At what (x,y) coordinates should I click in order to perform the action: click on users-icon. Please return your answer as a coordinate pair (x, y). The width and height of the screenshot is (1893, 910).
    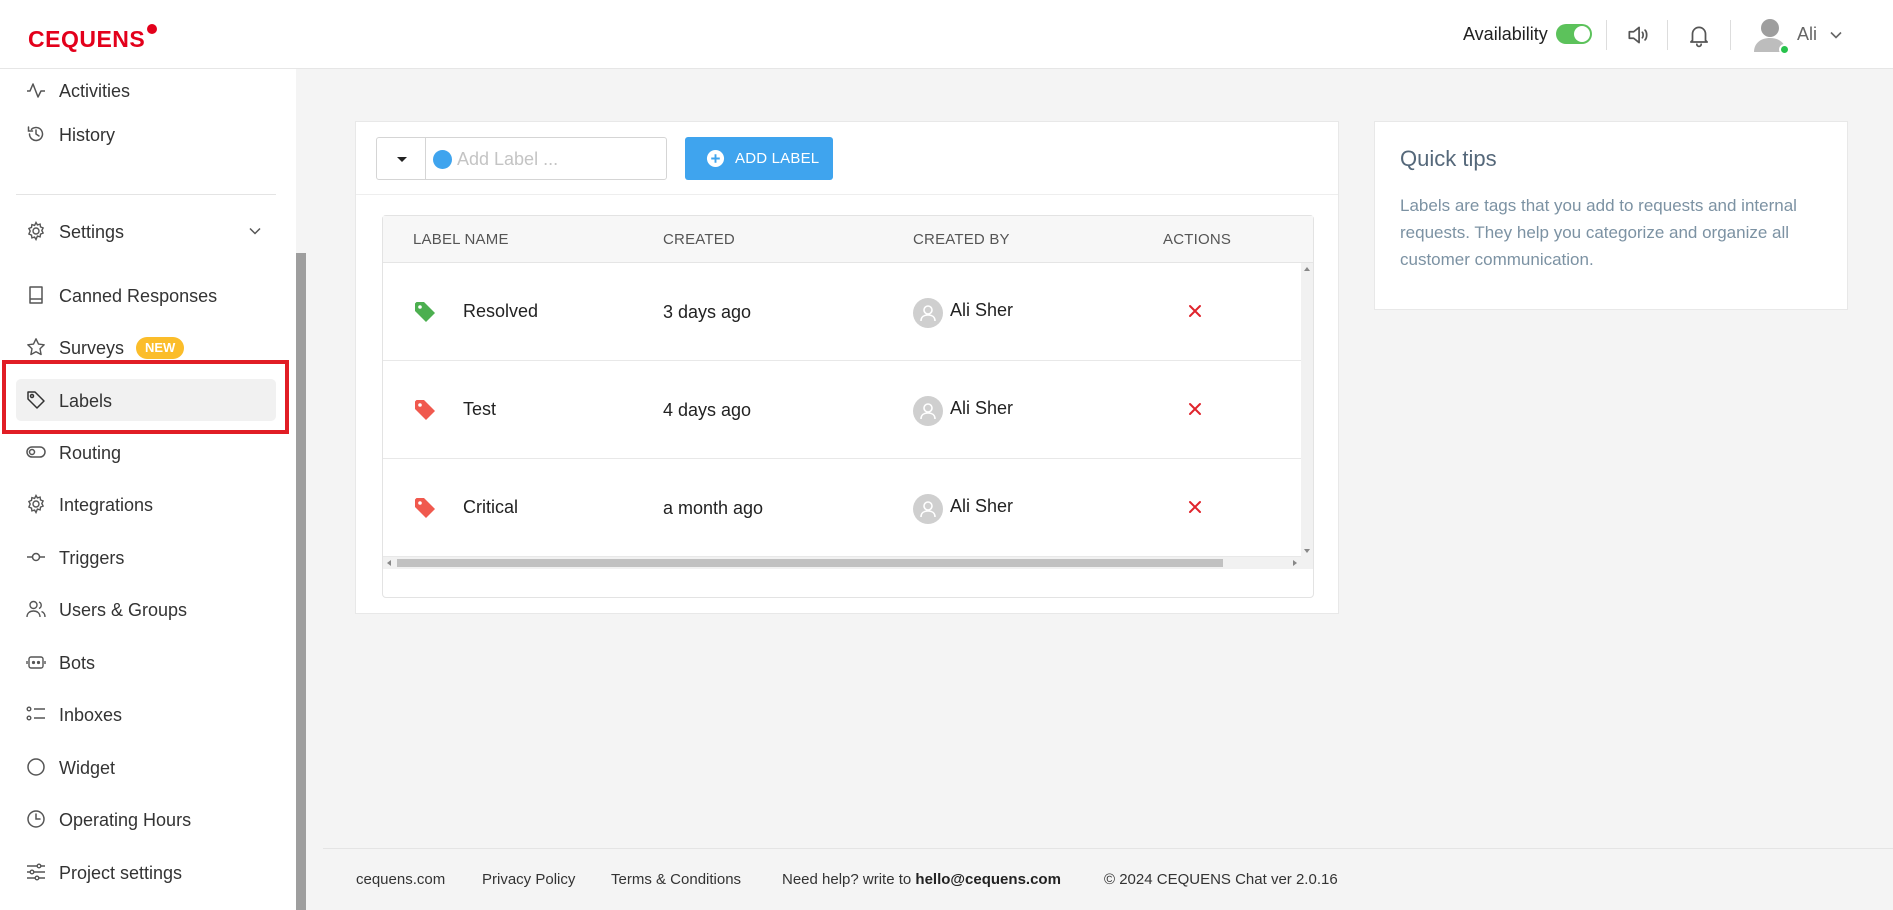
    Looking at the image, I should click on (36, 609).